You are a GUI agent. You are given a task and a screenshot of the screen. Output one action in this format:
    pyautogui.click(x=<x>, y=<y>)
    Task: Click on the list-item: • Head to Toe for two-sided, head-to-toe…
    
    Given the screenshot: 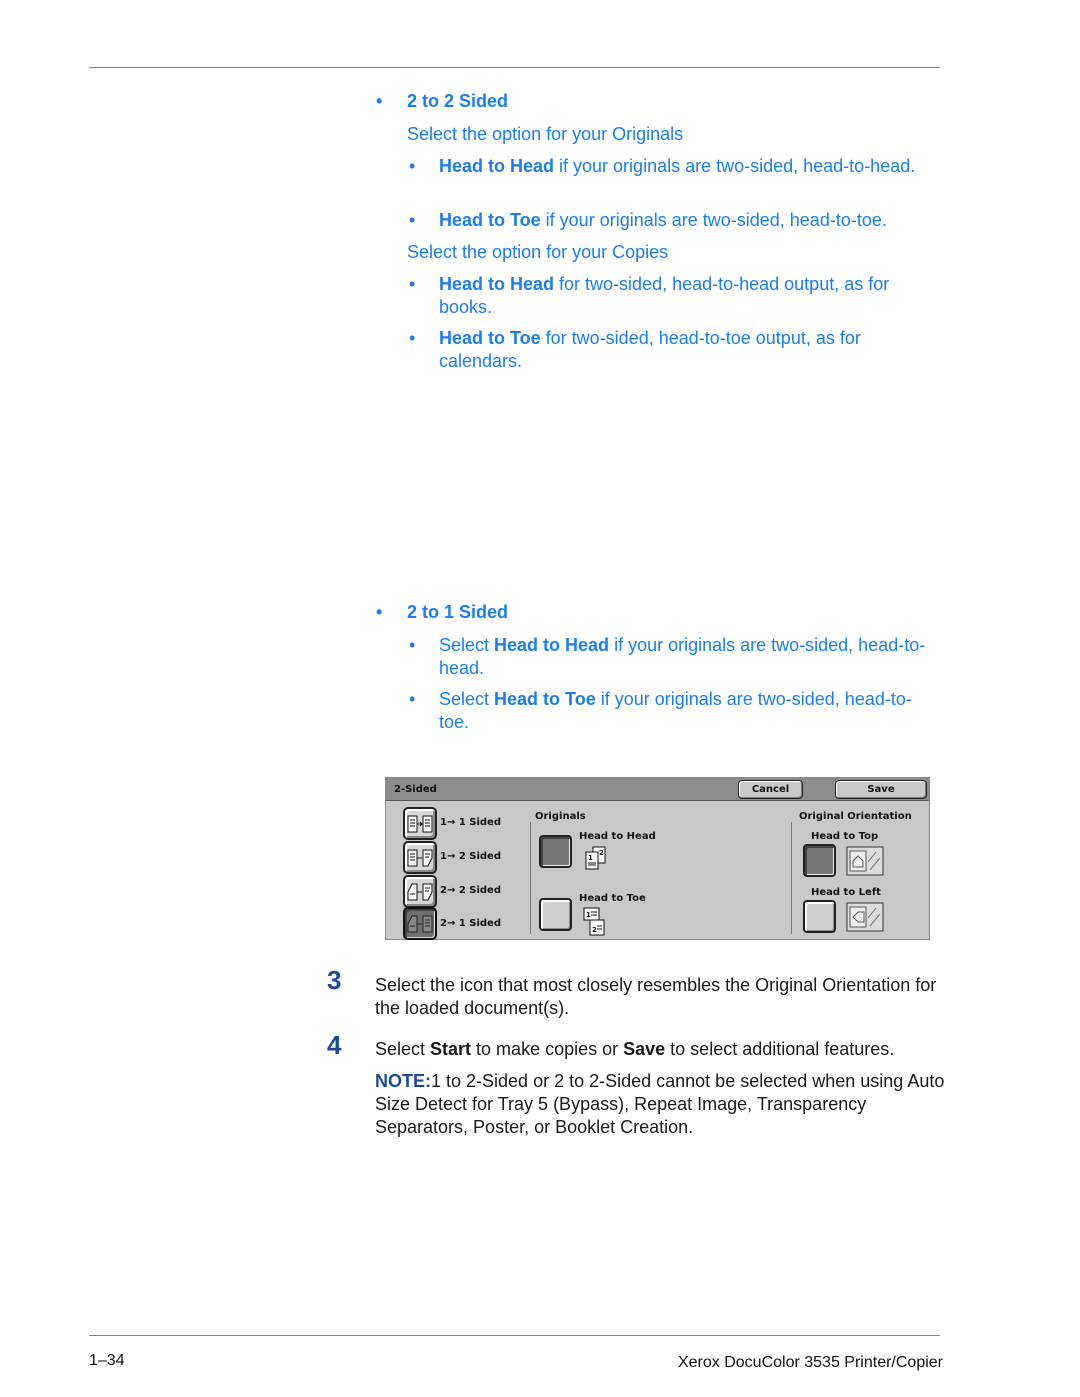 What is the action you would take?
    pyautogui.click(x=635, y=349)
    